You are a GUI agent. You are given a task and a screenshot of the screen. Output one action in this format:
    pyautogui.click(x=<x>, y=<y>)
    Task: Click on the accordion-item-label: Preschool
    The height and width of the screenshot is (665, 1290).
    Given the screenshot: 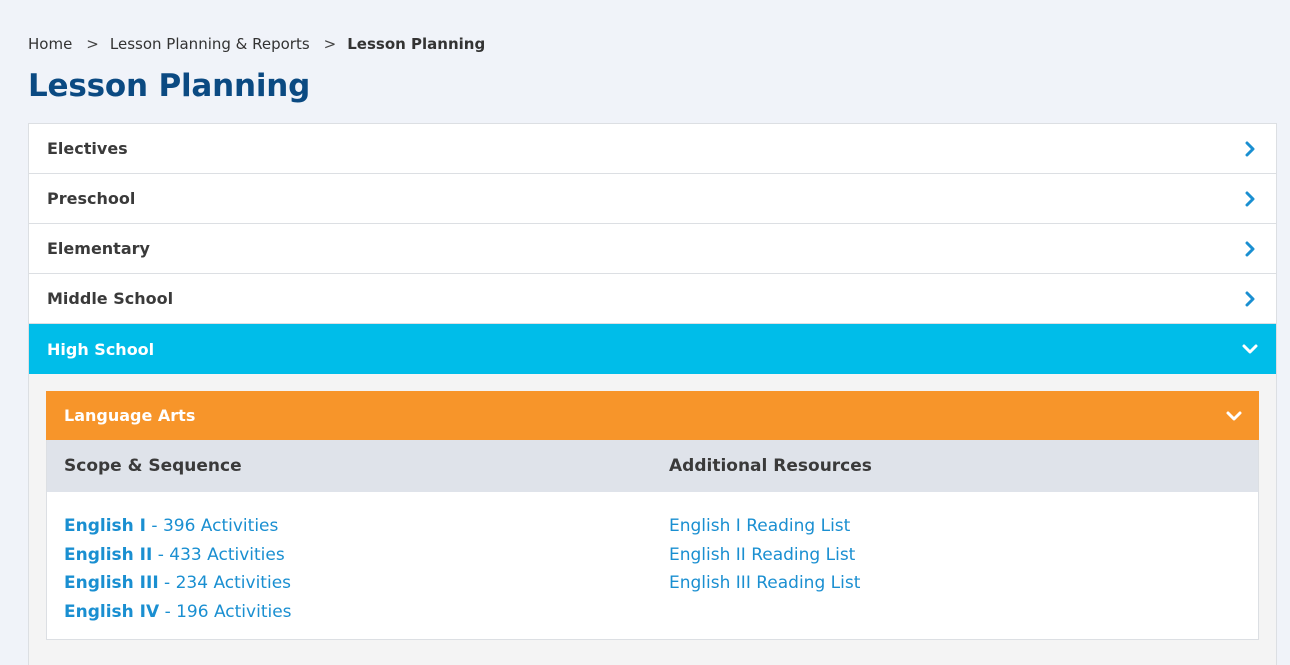 What is the action you would take?
    pyautogui.click(x=91, y=198)
    